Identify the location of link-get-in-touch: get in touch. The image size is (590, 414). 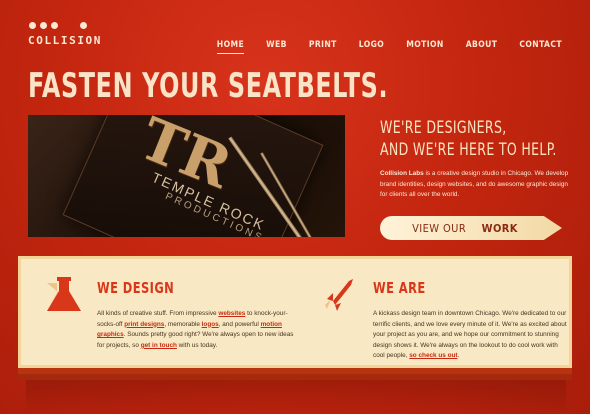
(159, 345).